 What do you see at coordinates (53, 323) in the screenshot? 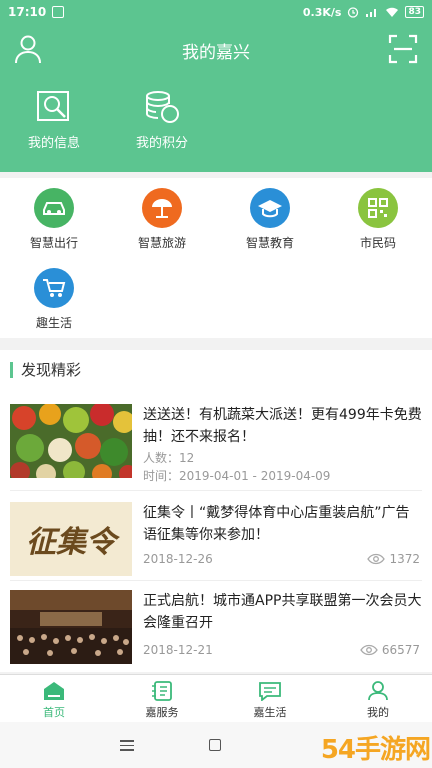
I see `service-label: 趣生活` at bounding box center [53, 323].